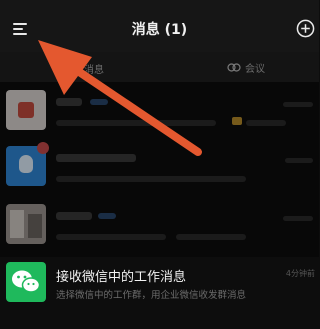 The image size is (320, 329). Describe the element at coordinates (26, 282) in the screenshot. I see `wechat-icon` at that location.